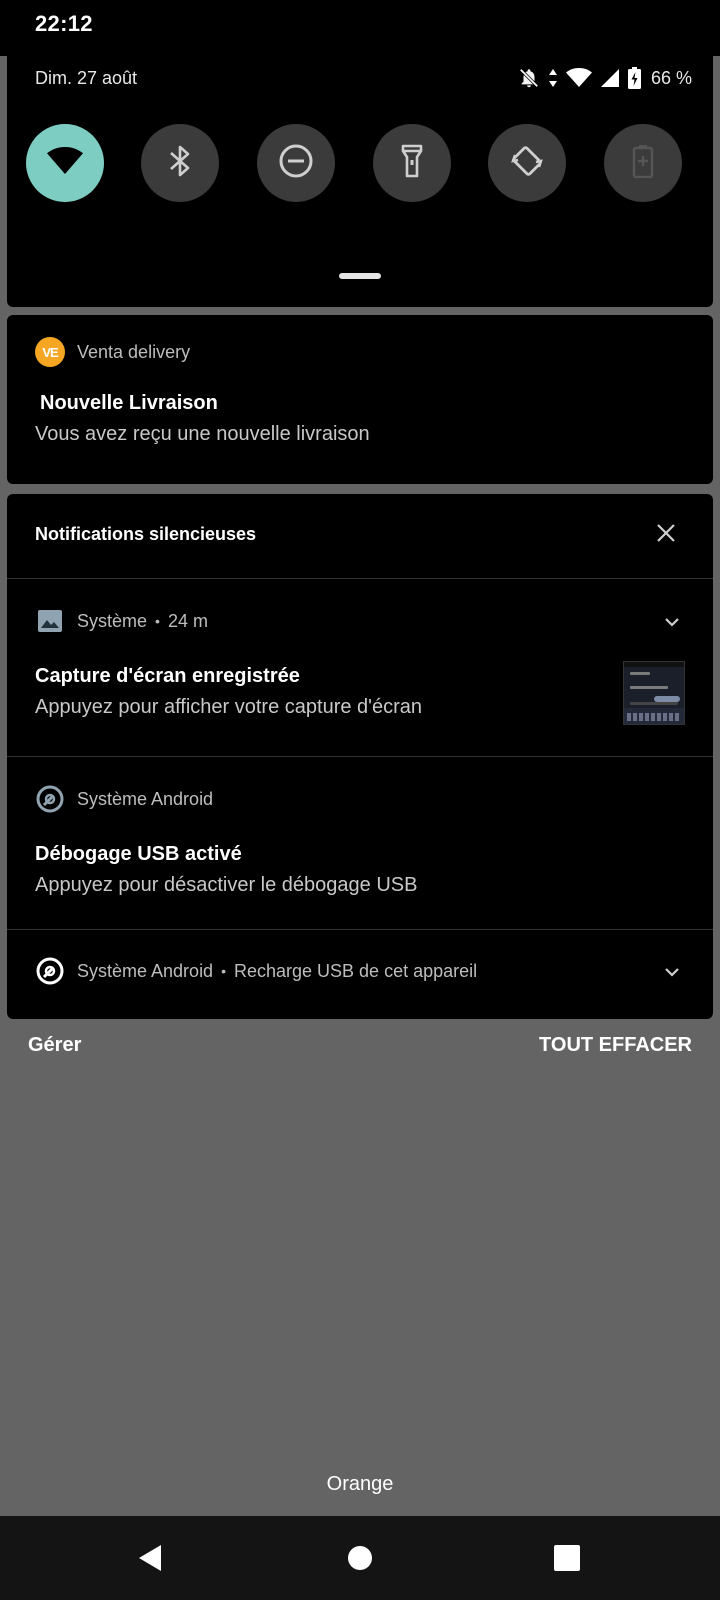  Describe the element at coordinates (610, 78) in the screenshot. I see `cell-signal-icon` at that location.